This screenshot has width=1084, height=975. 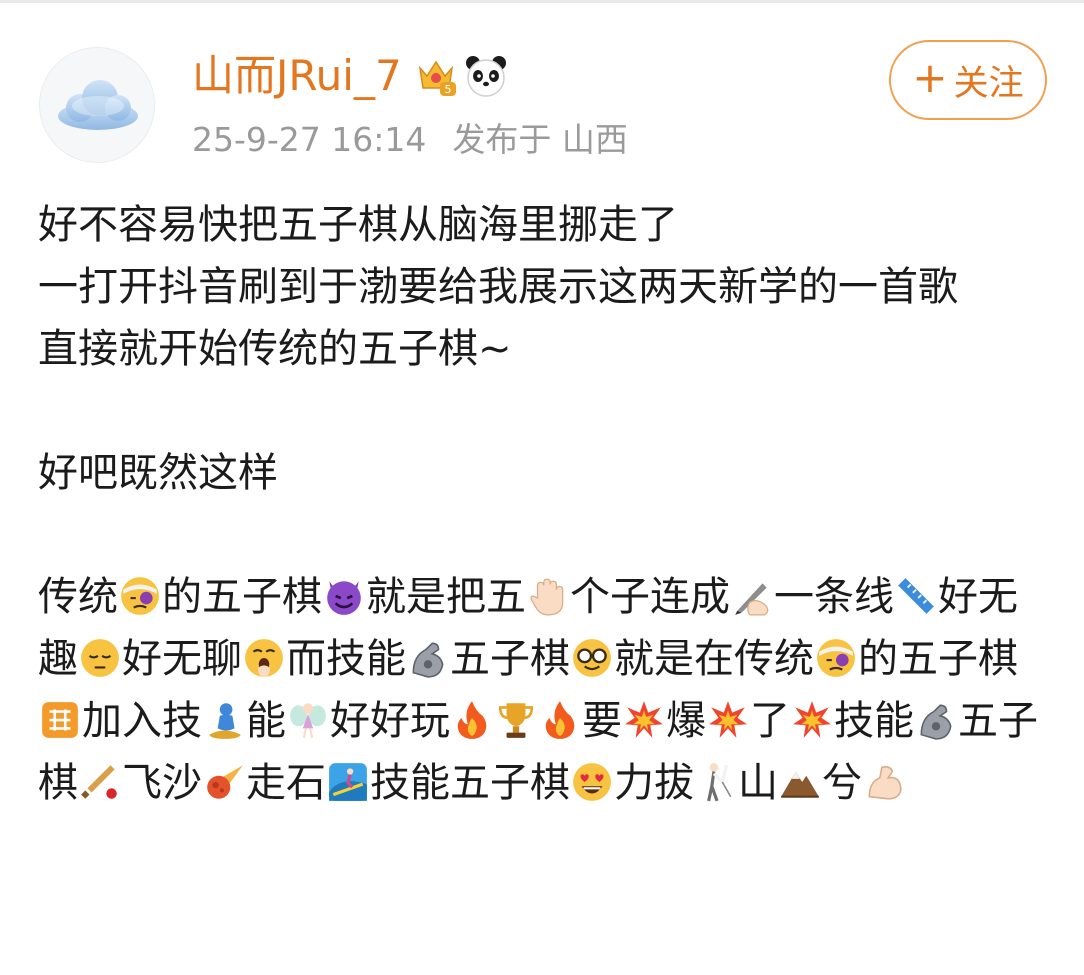 I want to click on cloud-avatar-icon, so click(x=98, y=105).